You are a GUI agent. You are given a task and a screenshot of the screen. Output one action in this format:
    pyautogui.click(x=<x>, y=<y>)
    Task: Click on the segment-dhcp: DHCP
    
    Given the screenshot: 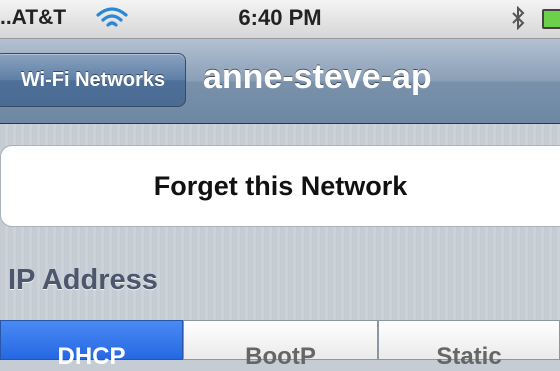 What is the action you would take?
    pyautogui.click(x=91, y=345)
    